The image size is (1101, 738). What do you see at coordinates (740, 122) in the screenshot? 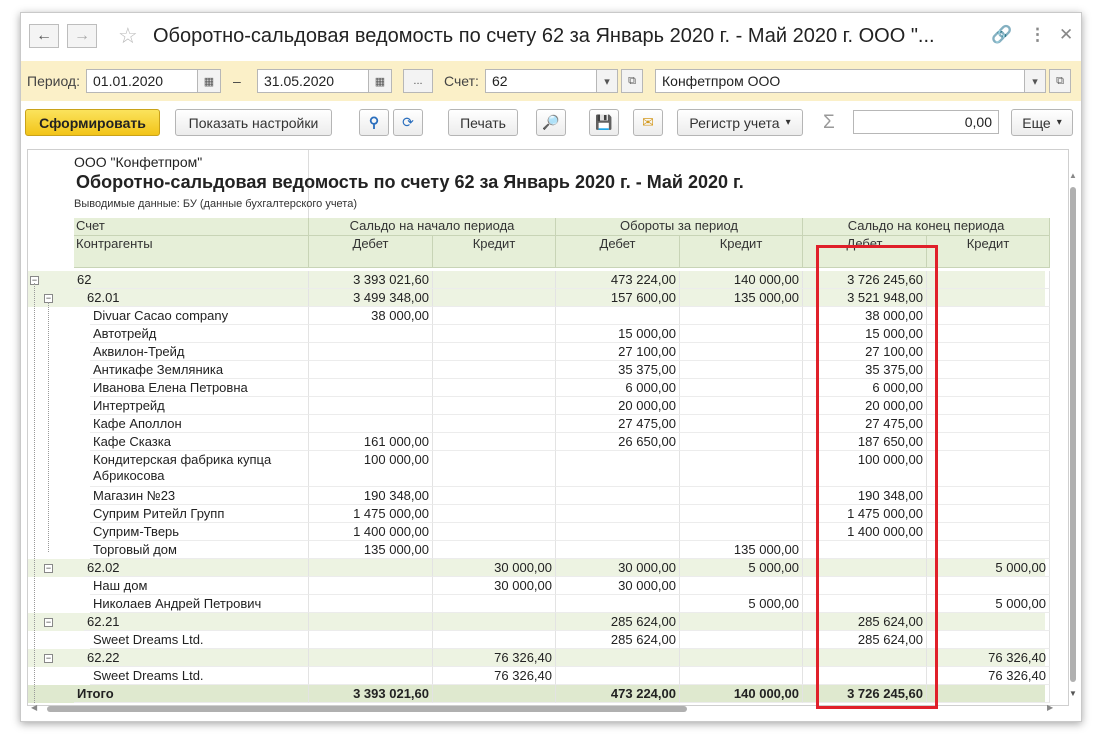
I see `ledger-dropdown-button: Регистр учета ▾` at bounding box center [740, 122].